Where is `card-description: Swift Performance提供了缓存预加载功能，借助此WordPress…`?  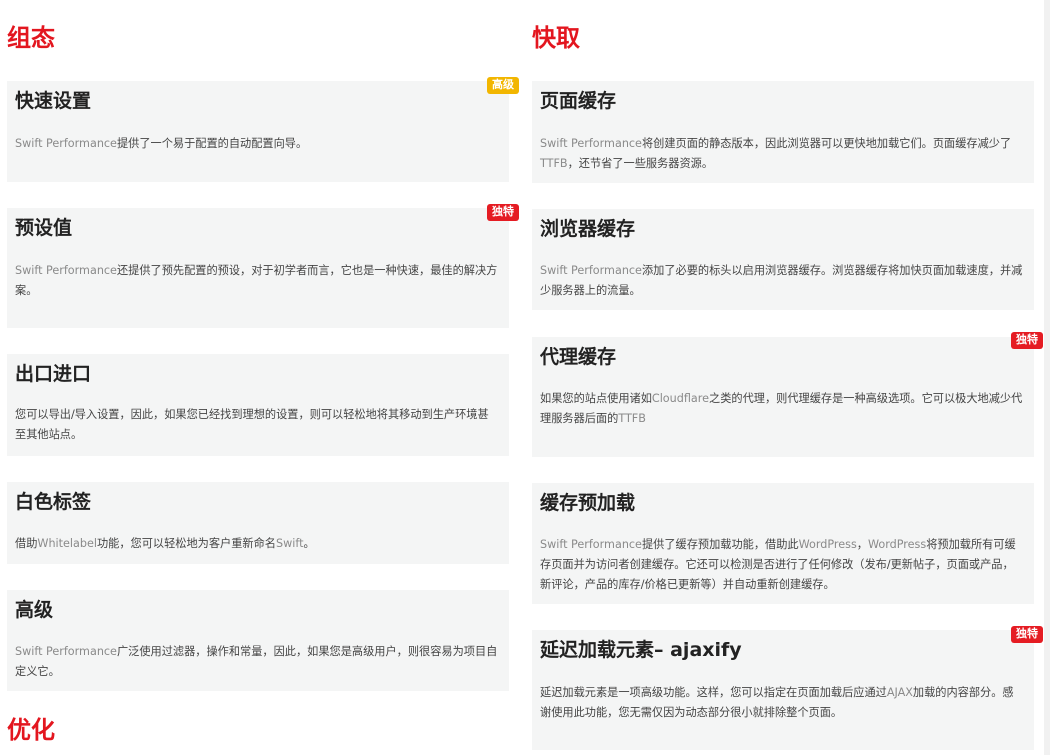 card-description: Swift Performance提供了缓存预加载功能，借助此WordPress… is located at coordinates (782, 565).